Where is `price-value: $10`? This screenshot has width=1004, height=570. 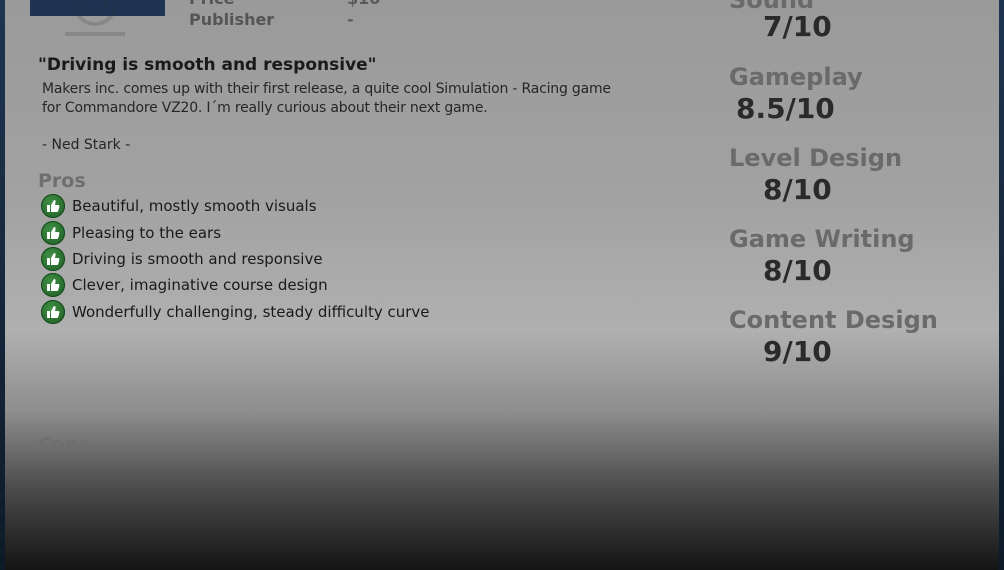 price-value: $10 is located at coordinates (363, 4).